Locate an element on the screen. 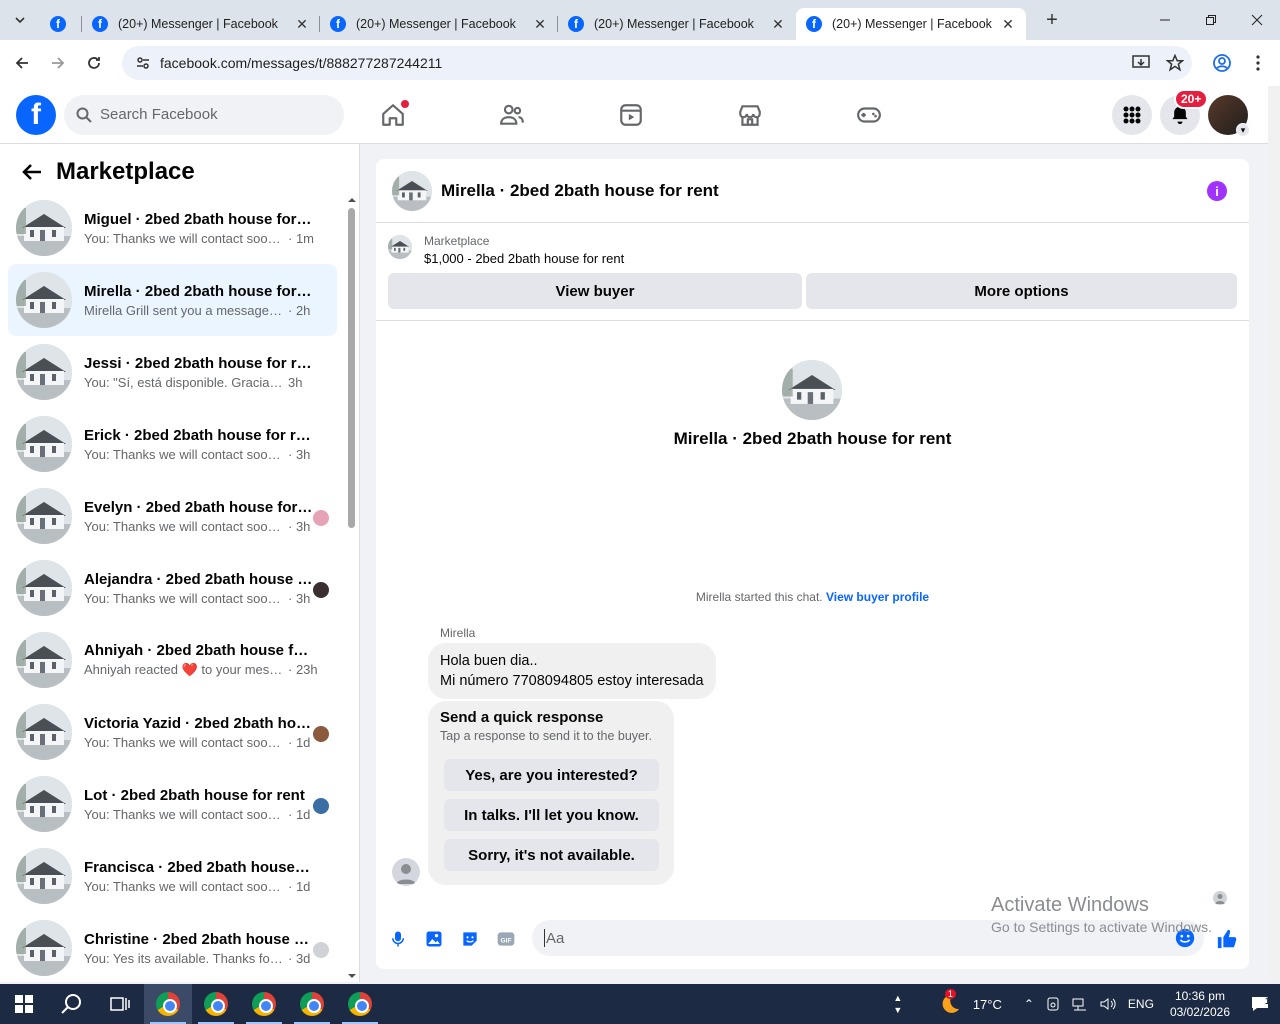 This screenshot has height=1024, width=1280. quick-response-option: Yes, are you interested? is located at coordinates (551, 775).